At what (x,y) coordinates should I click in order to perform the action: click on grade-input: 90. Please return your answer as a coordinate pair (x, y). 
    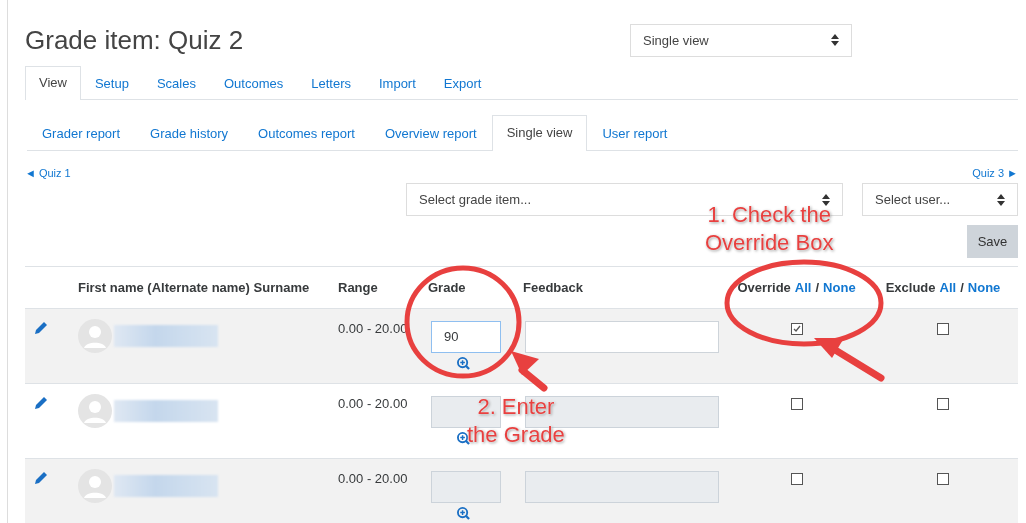
    Looking at the image, I should click on (466, 337).